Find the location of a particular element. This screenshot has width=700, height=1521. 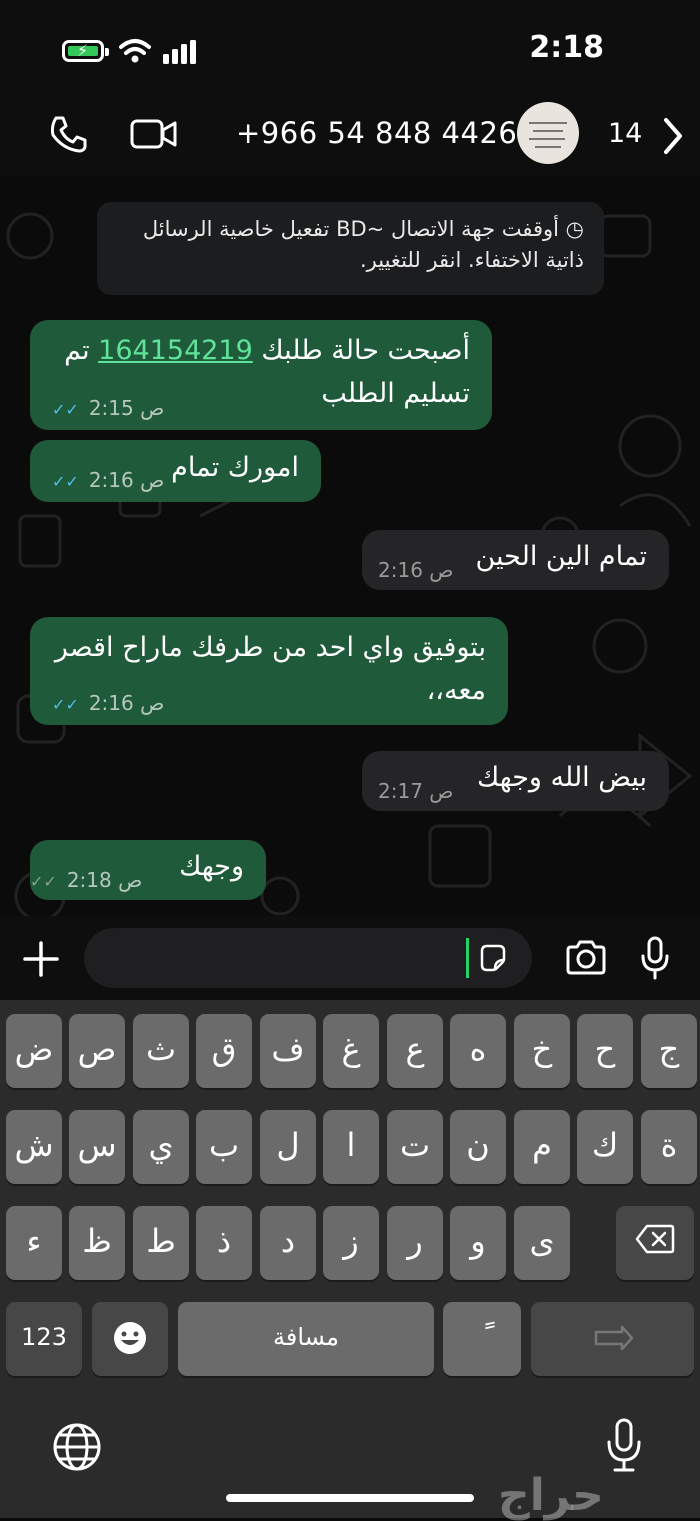

key: خ is located at coordinates (542, 1051).